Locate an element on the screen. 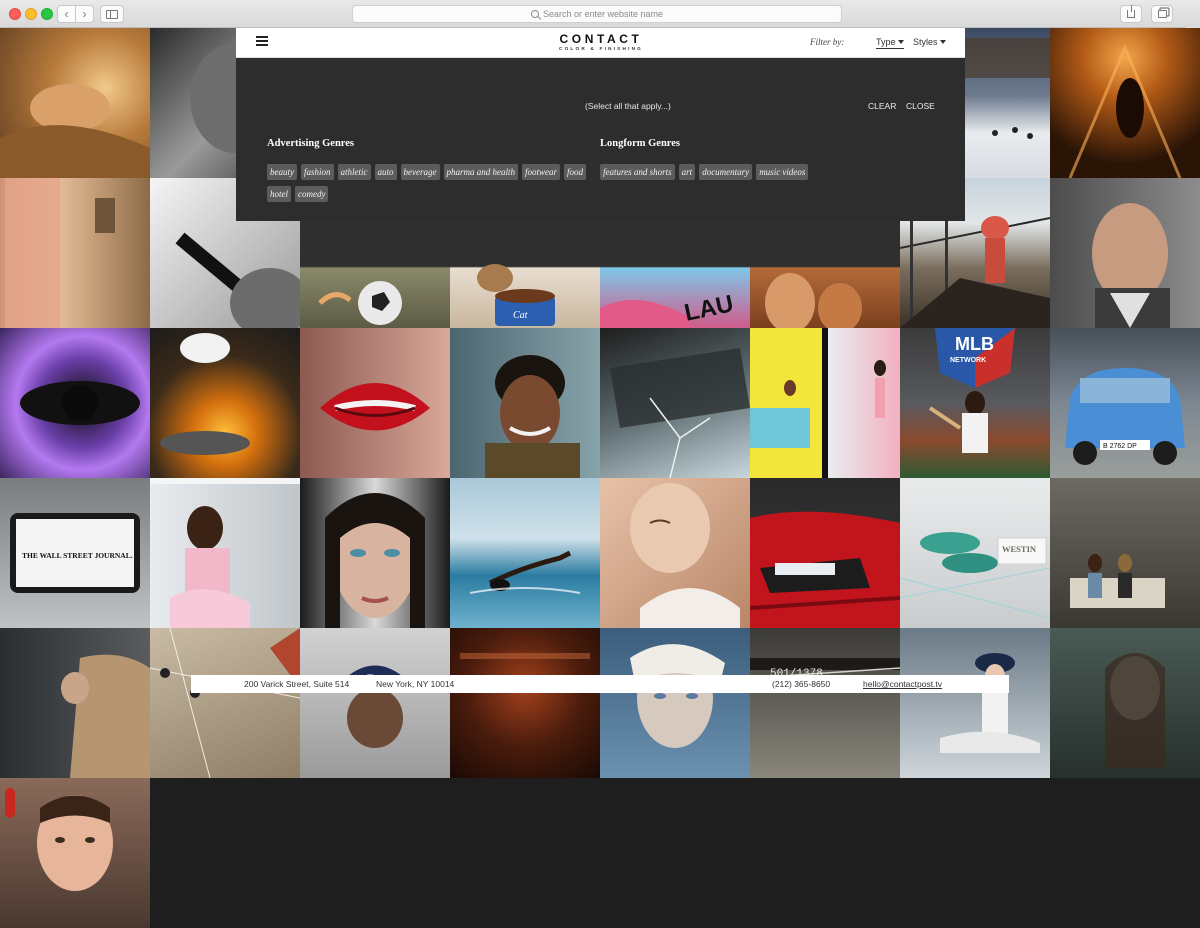 The image size is (1200, 928). sidebar-toggle-button is located at coordinates (112, 14).